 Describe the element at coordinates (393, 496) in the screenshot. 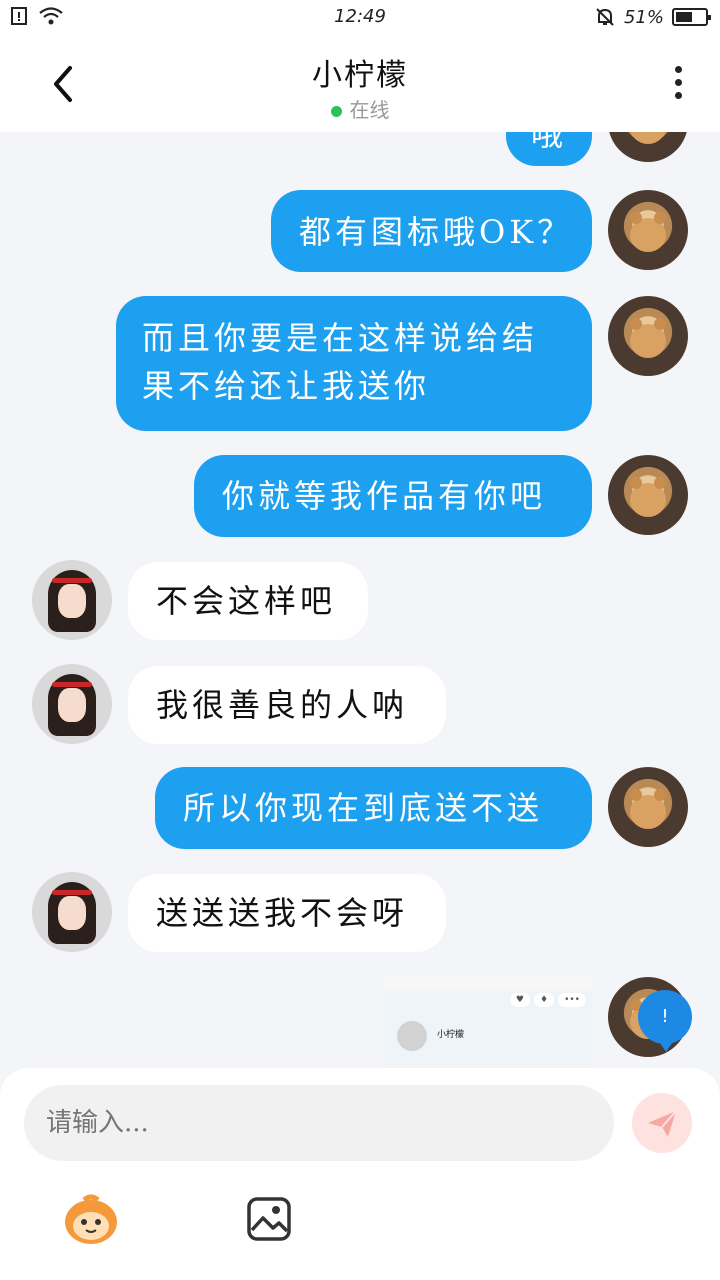

I see `message-bubble-outgoing: 你就等我作品有你吧` at that location.